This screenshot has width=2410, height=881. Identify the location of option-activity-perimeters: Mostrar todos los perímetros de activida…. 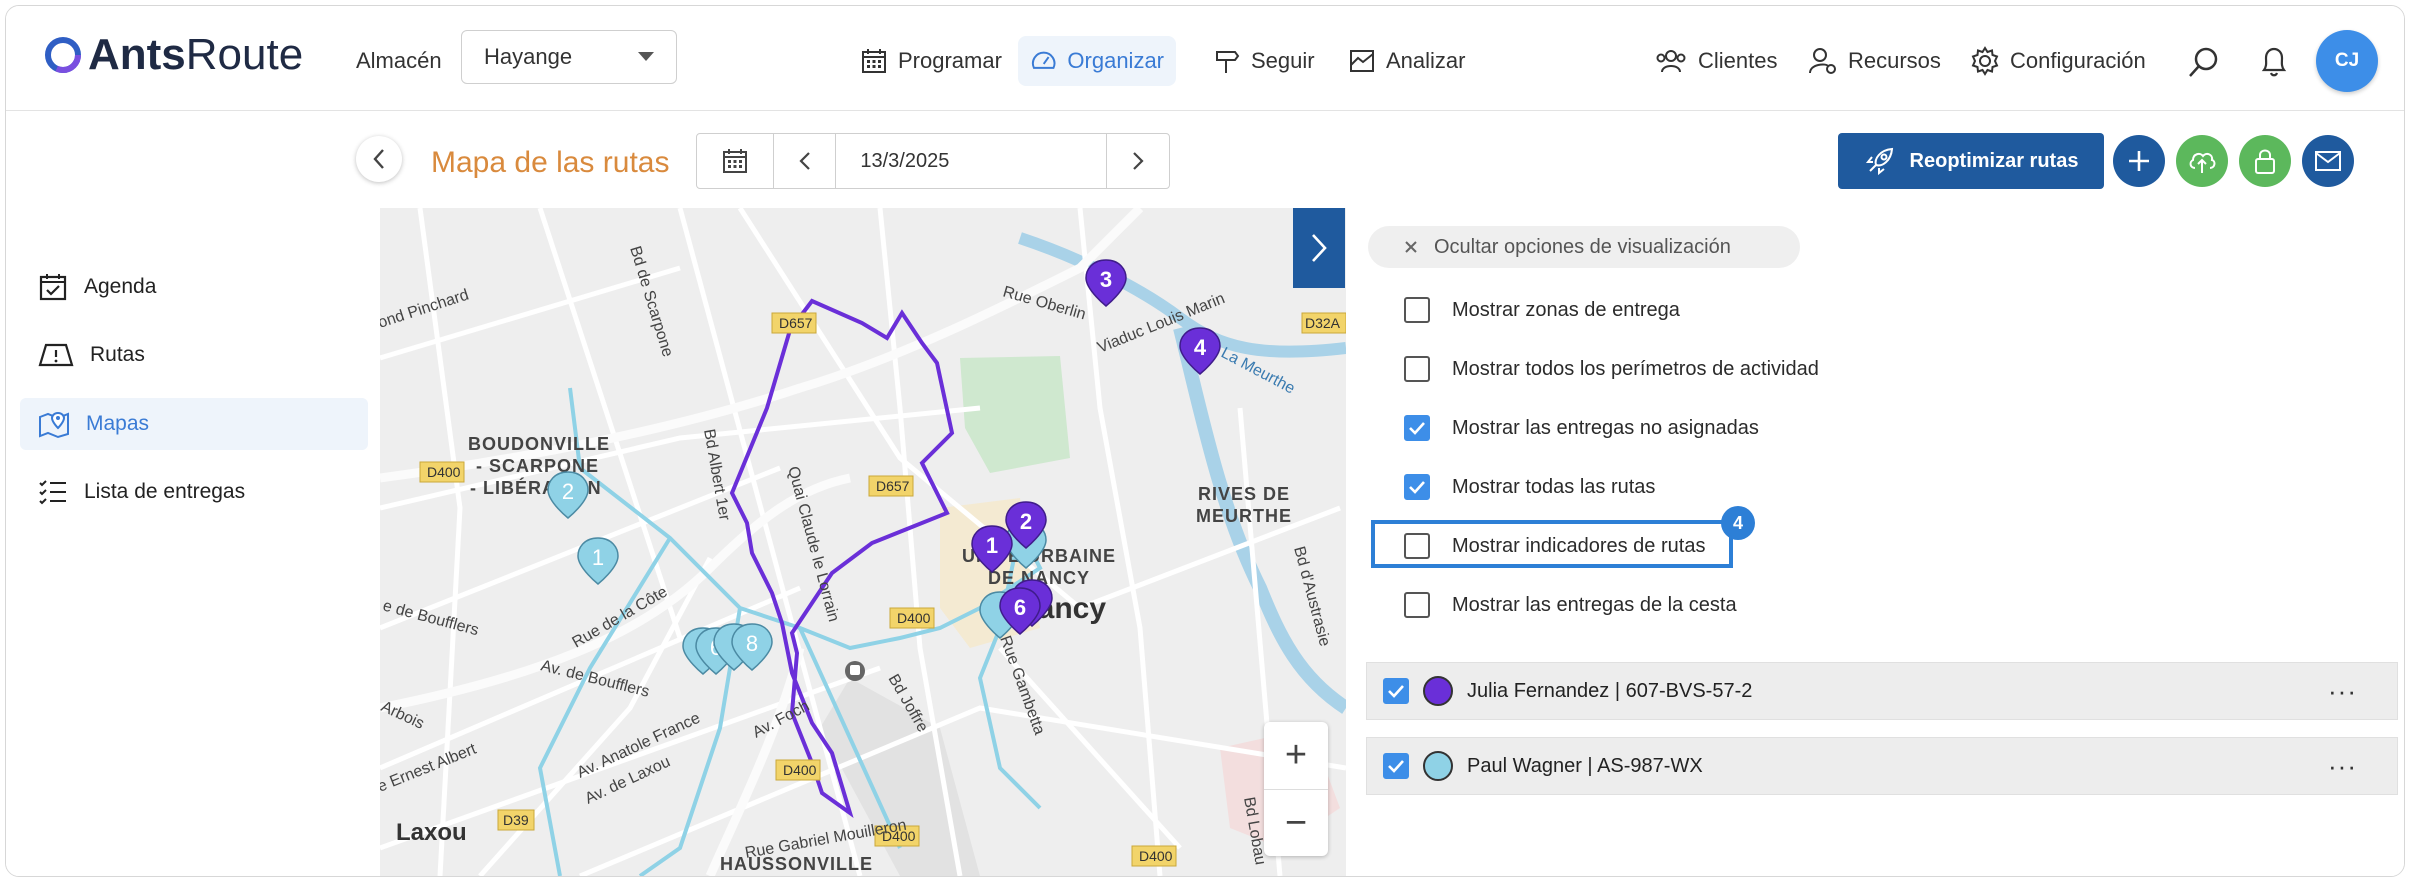
(1611, 369).